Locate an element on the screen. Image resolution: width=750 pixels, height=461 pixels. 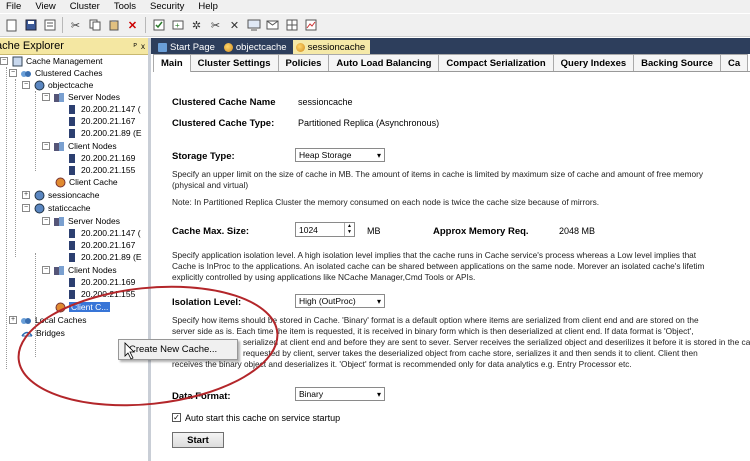
cache-max-size-input: 1024 ▲ ▼ is located at coordinates (325, 229).